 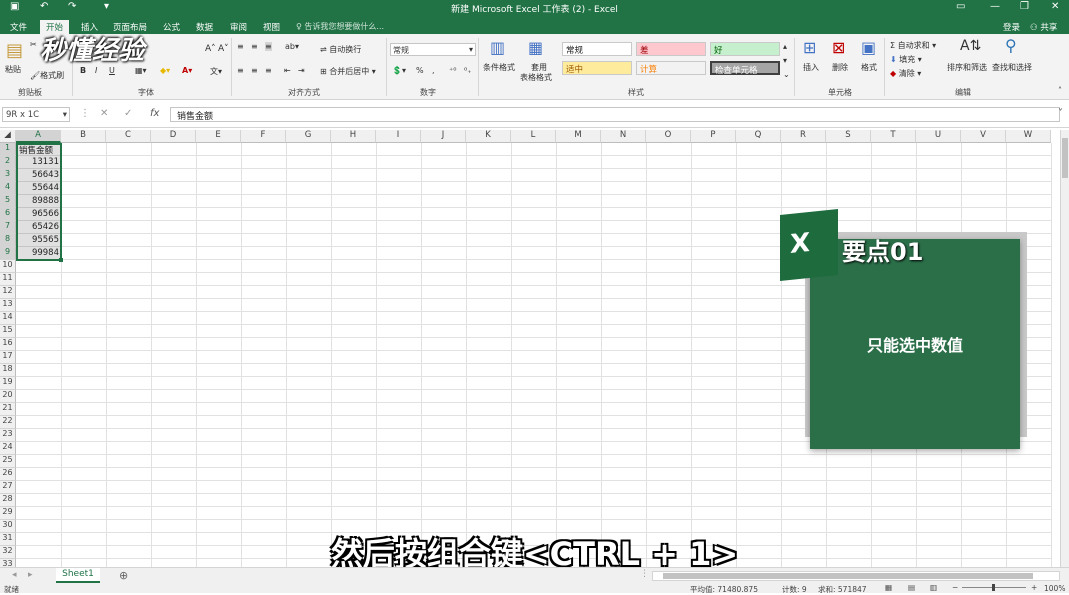 I want to click on clear-button: ◆ 清除 ▾, so click(x=905, y=73).